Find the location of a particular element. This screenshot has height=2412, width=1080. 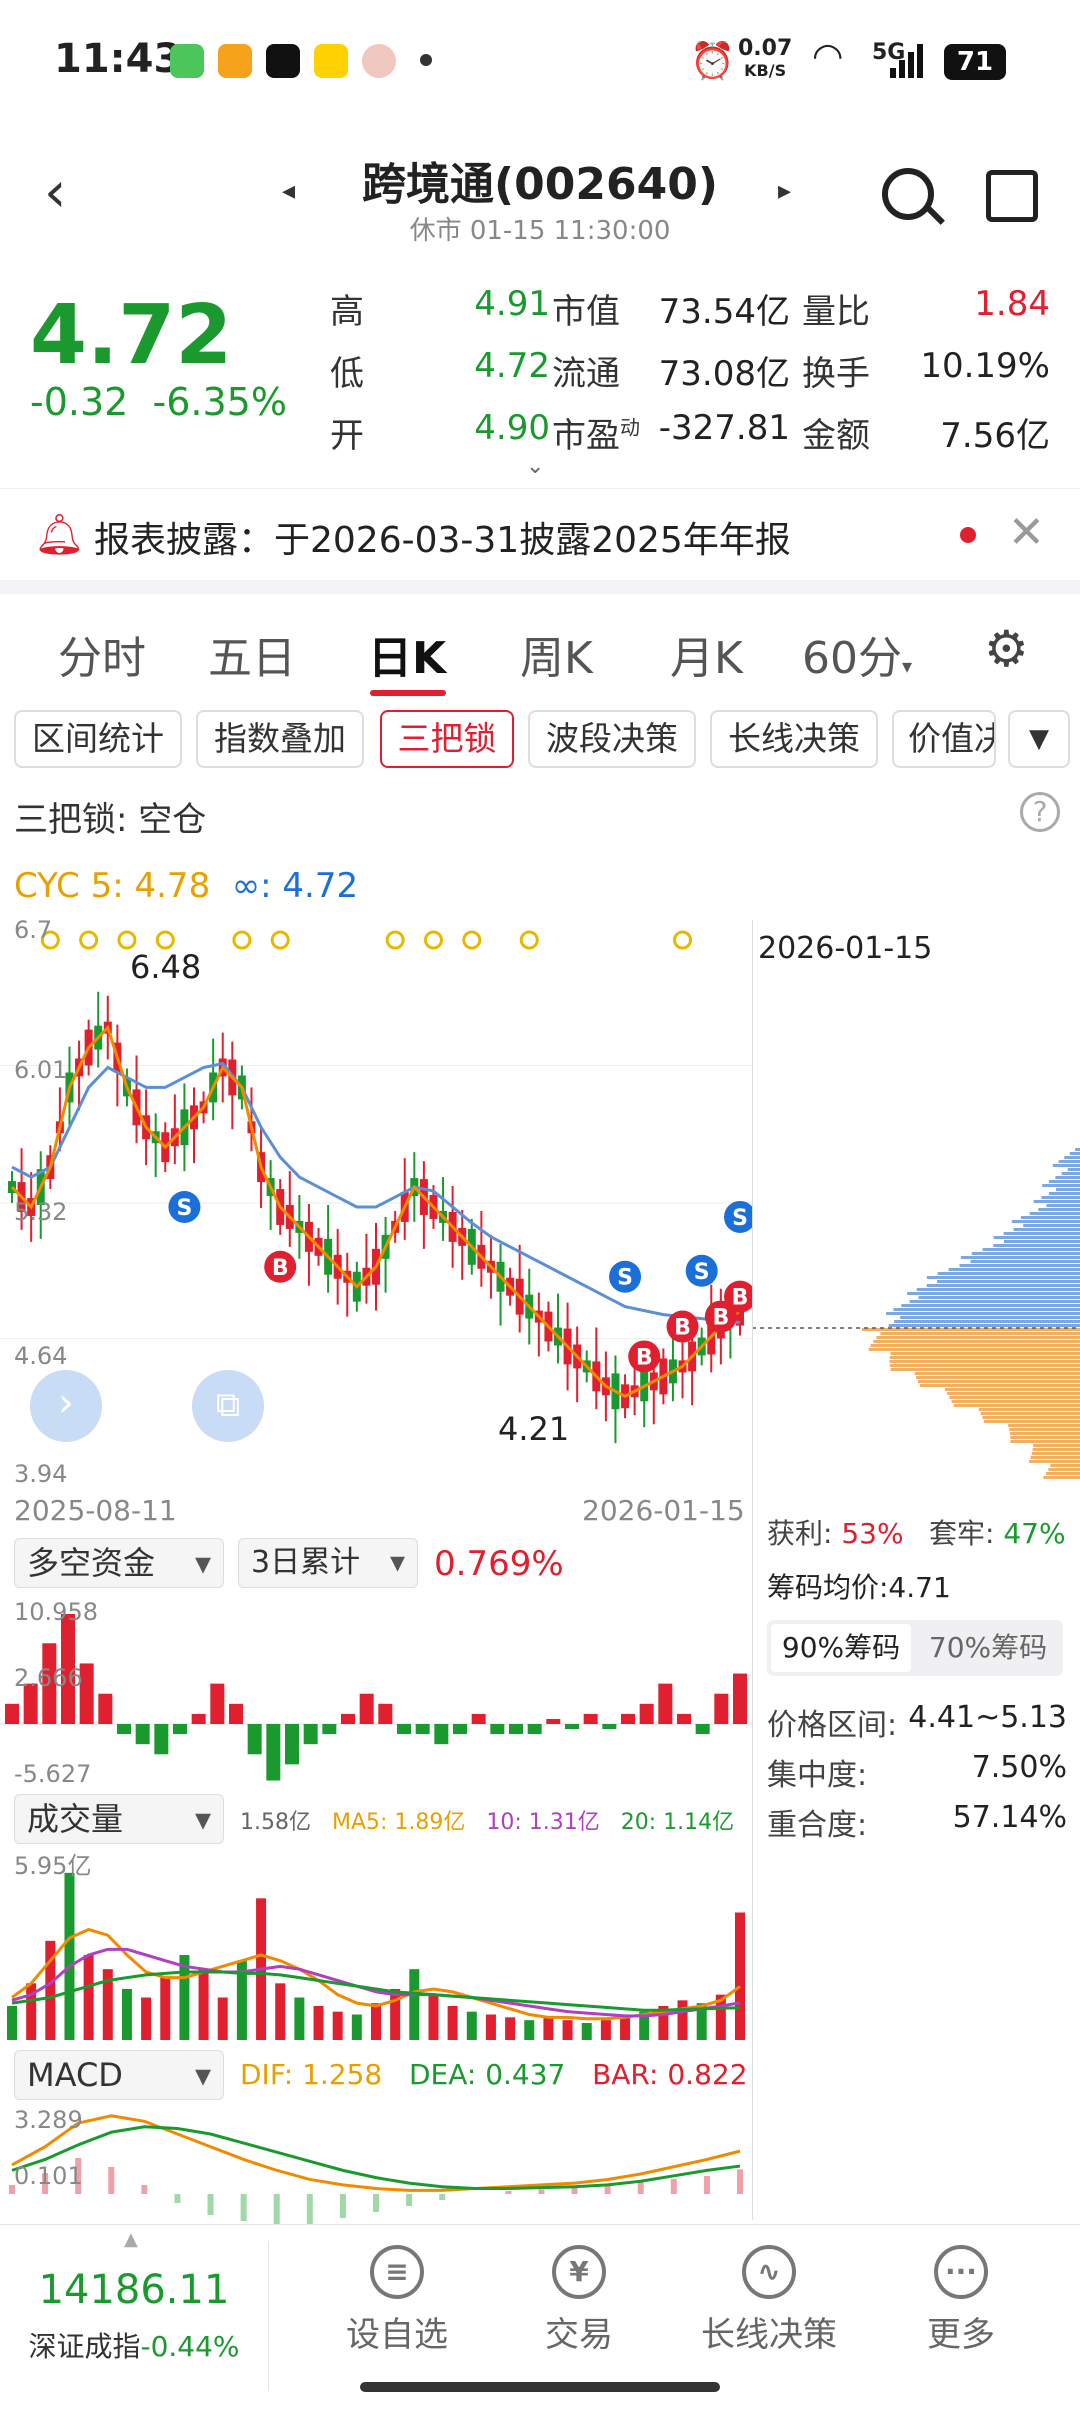

nav-longterm: ∿ 长线决策 is located at coordinates (769, 2300).